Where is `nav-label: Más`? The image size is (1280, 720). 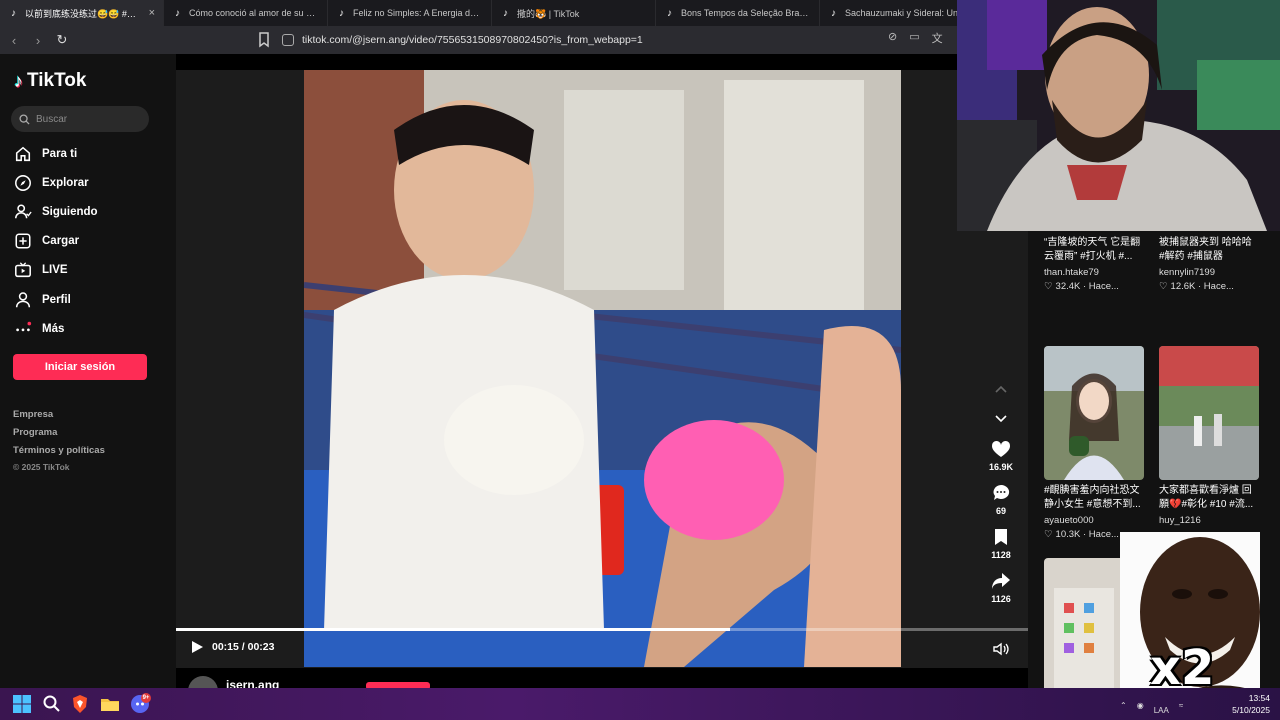
nav-label: Más is located at coordinates (53, 329).